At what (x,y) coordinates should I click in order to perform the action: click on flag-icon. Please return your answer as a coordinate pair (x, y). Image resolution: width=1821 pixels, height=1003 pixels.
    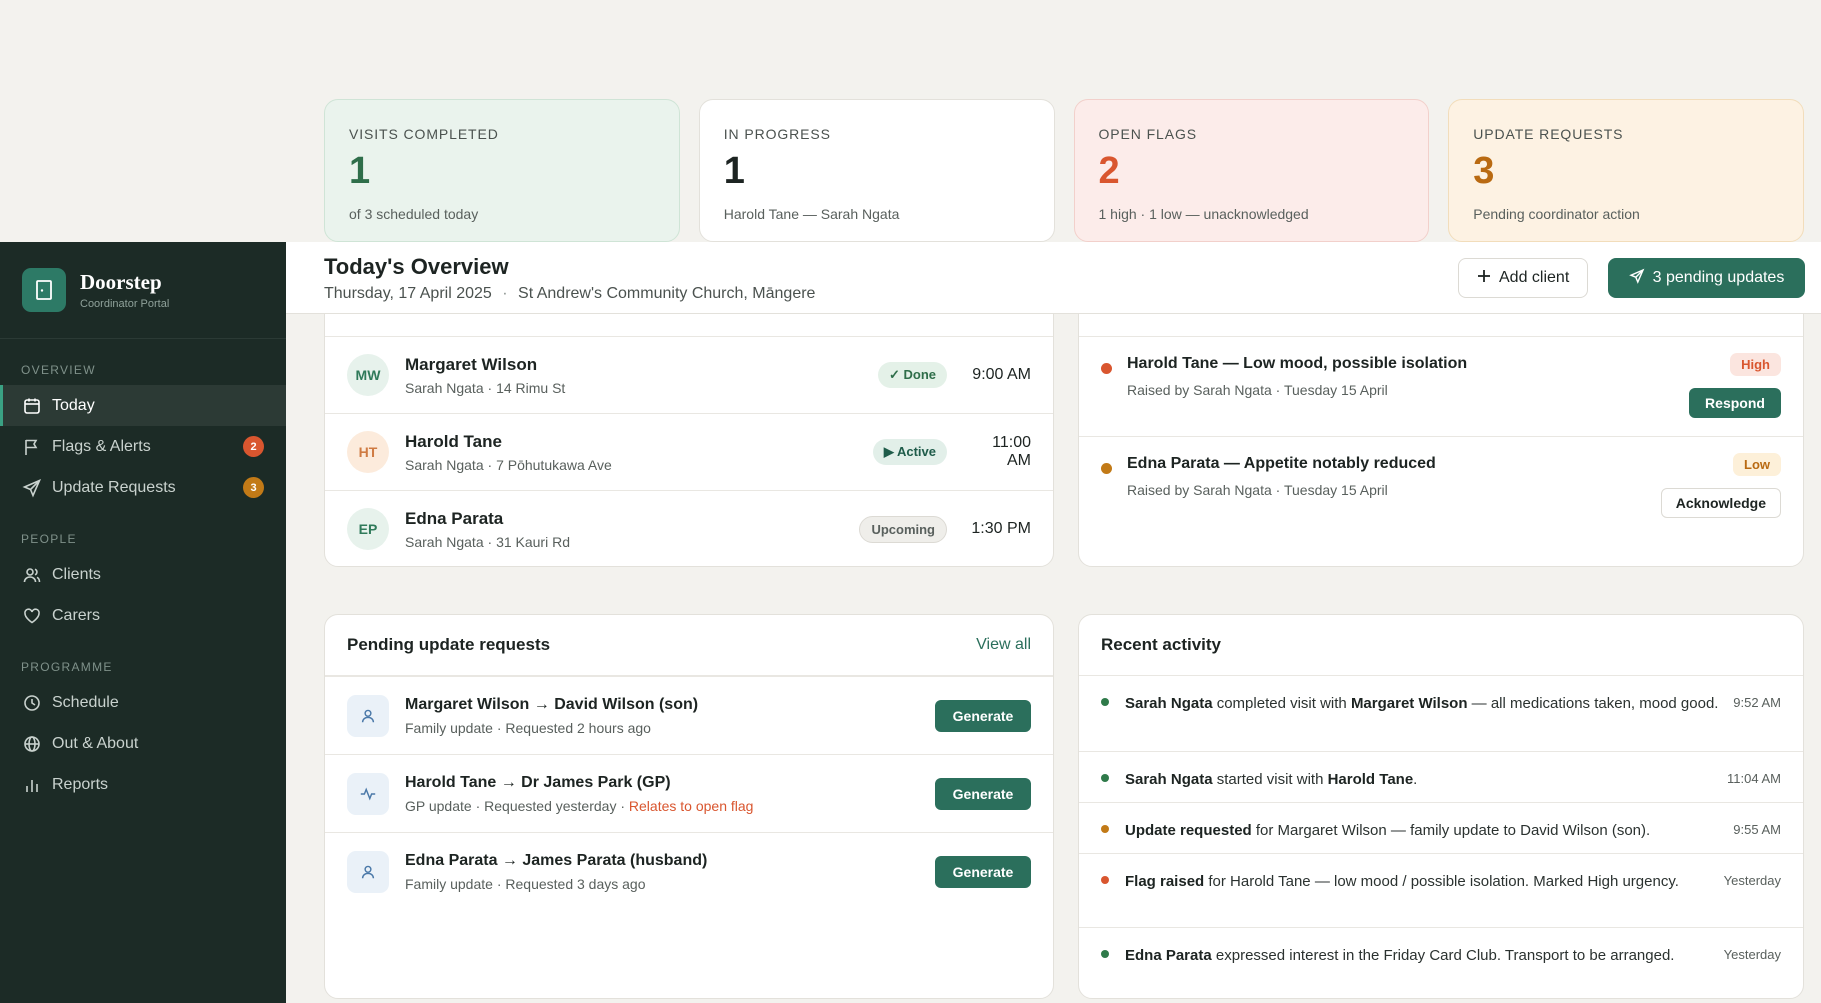
    Looking at the image, I should click on (32, 447).